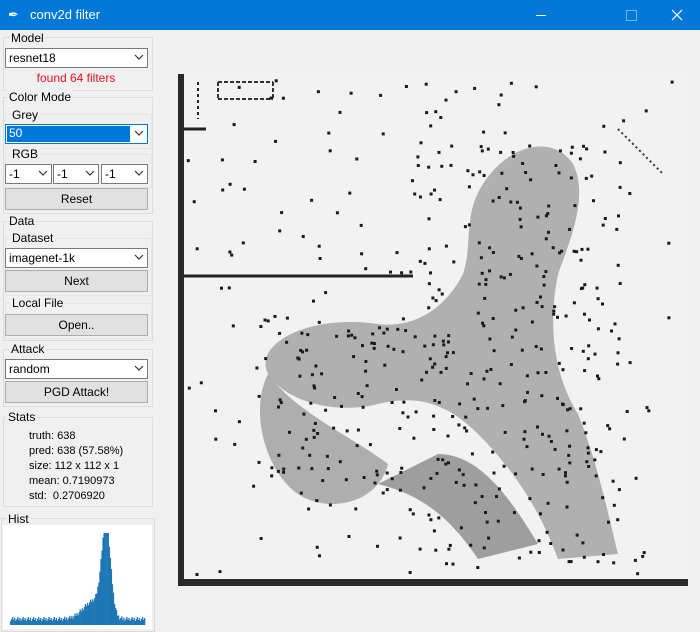  What do you see at coordinates (76, 258) in the screenshot?
I see `dataset-select: imagenet-1k` at bounding box center [76, 258].